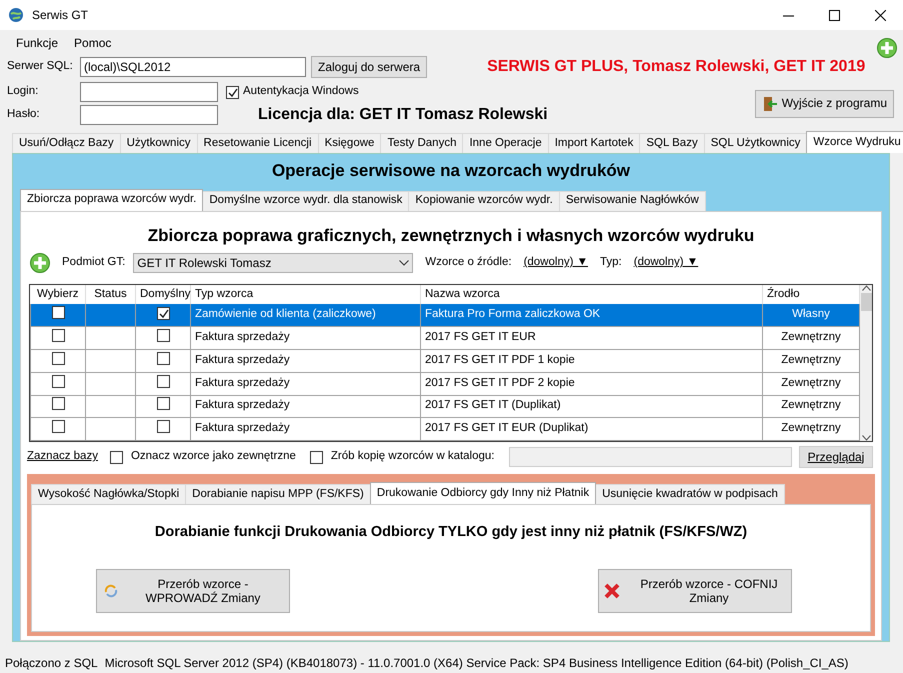 This screenshot has height=673, width=903. Describe the element at coordinates (23, 92) in the screenshot. I see `field-label: Login:` at that location.